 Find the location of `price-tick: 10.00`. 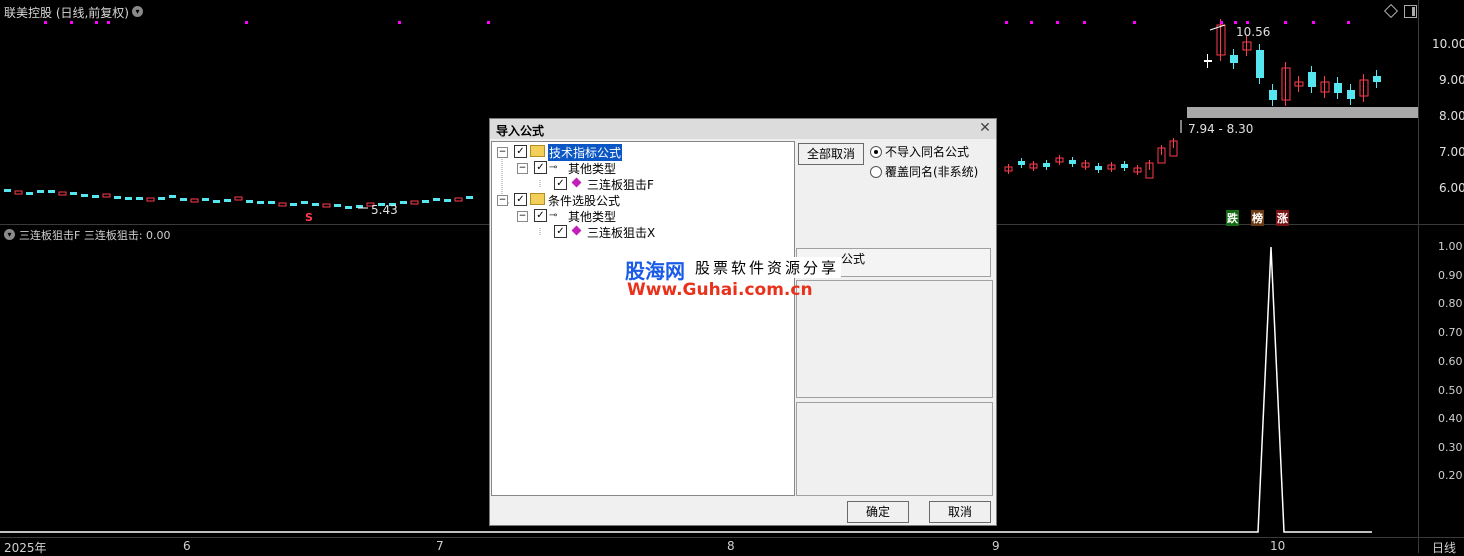

price-tick: 10.00 is located at coordinates (1448, 44).